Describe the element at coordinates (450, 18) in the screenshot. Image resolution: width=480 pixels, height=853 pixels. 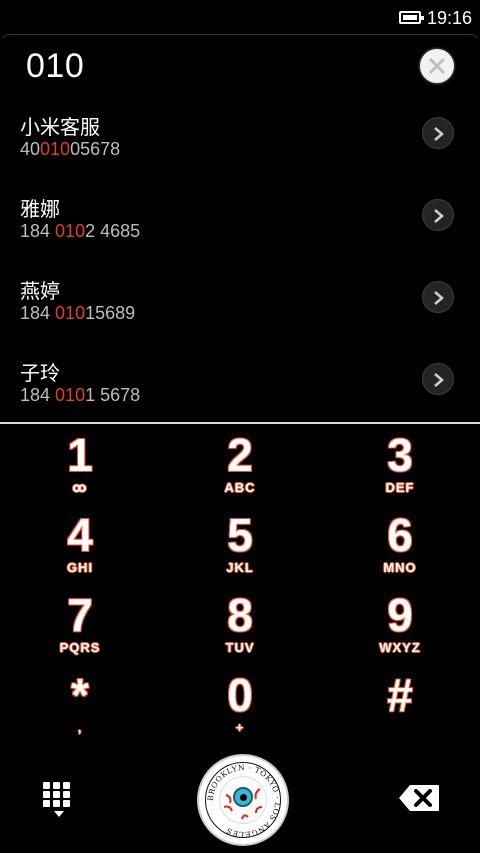
I see `status-time: 19:16` at that location.